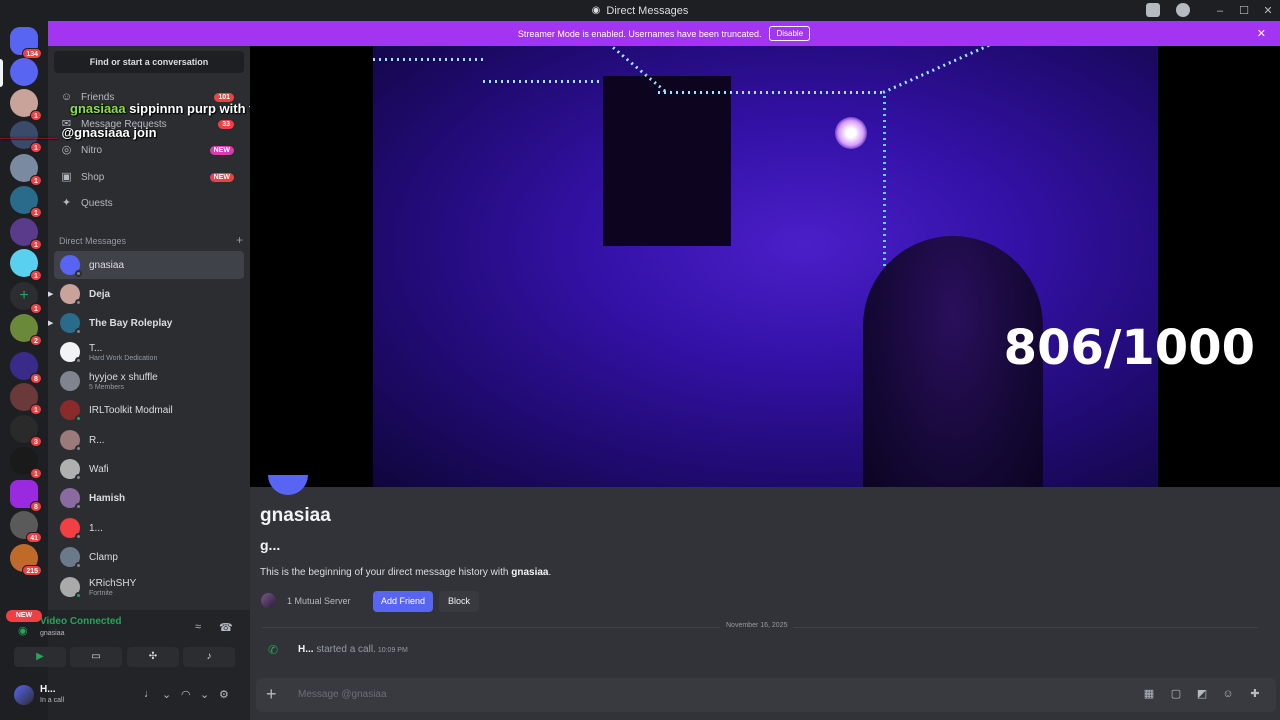 The image size is (1280, 720). Describe the element at coordinates (1183, 10) in the screenshot. I see `help-icon` at that location.